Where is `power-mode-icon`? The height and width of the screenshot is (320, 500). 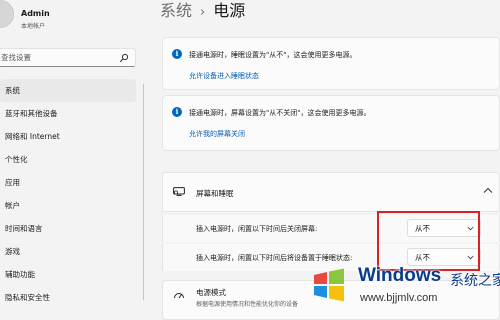
power-mode-icon is located at coordinates (179, 296).